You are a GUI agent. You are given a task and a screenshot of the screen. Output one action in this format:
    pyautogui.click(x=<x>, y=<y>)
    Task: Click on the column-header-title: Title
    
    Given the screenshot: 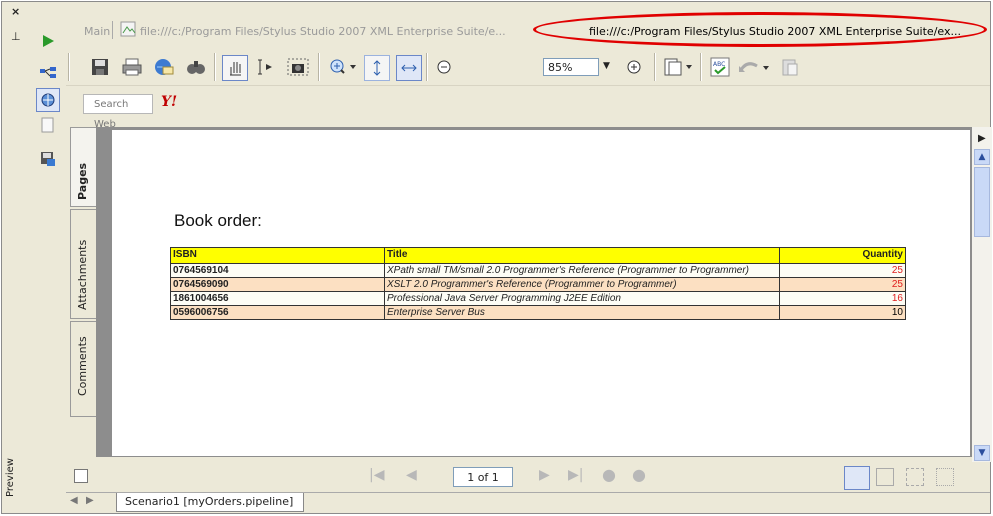 What is the action you would take?
    pyautogui.click(x=582, y=255)
    